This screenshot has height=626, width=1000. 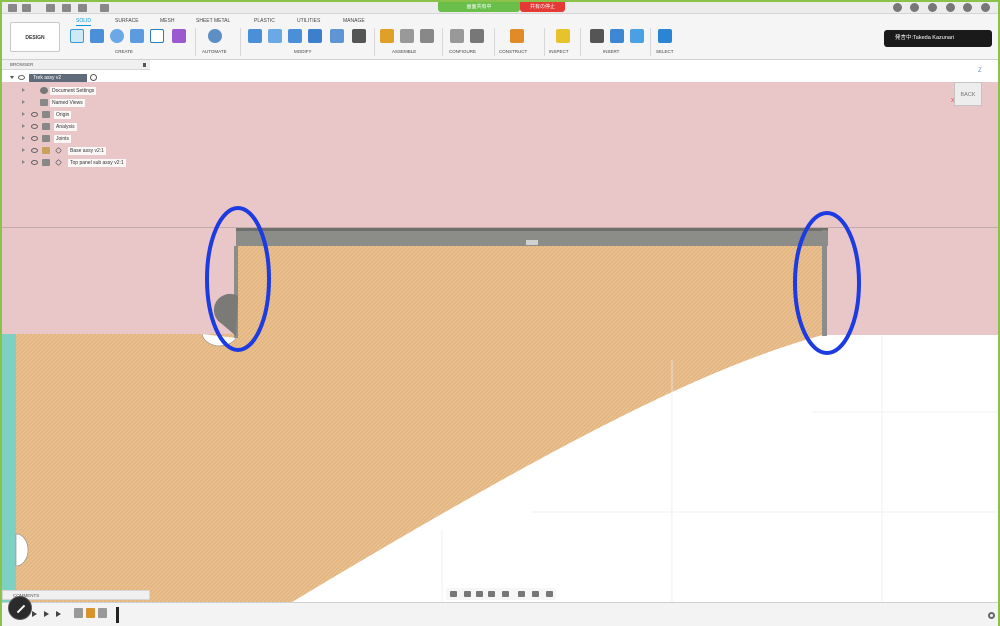 I want to click on press-pull-icon, so click(x=255, y=36).